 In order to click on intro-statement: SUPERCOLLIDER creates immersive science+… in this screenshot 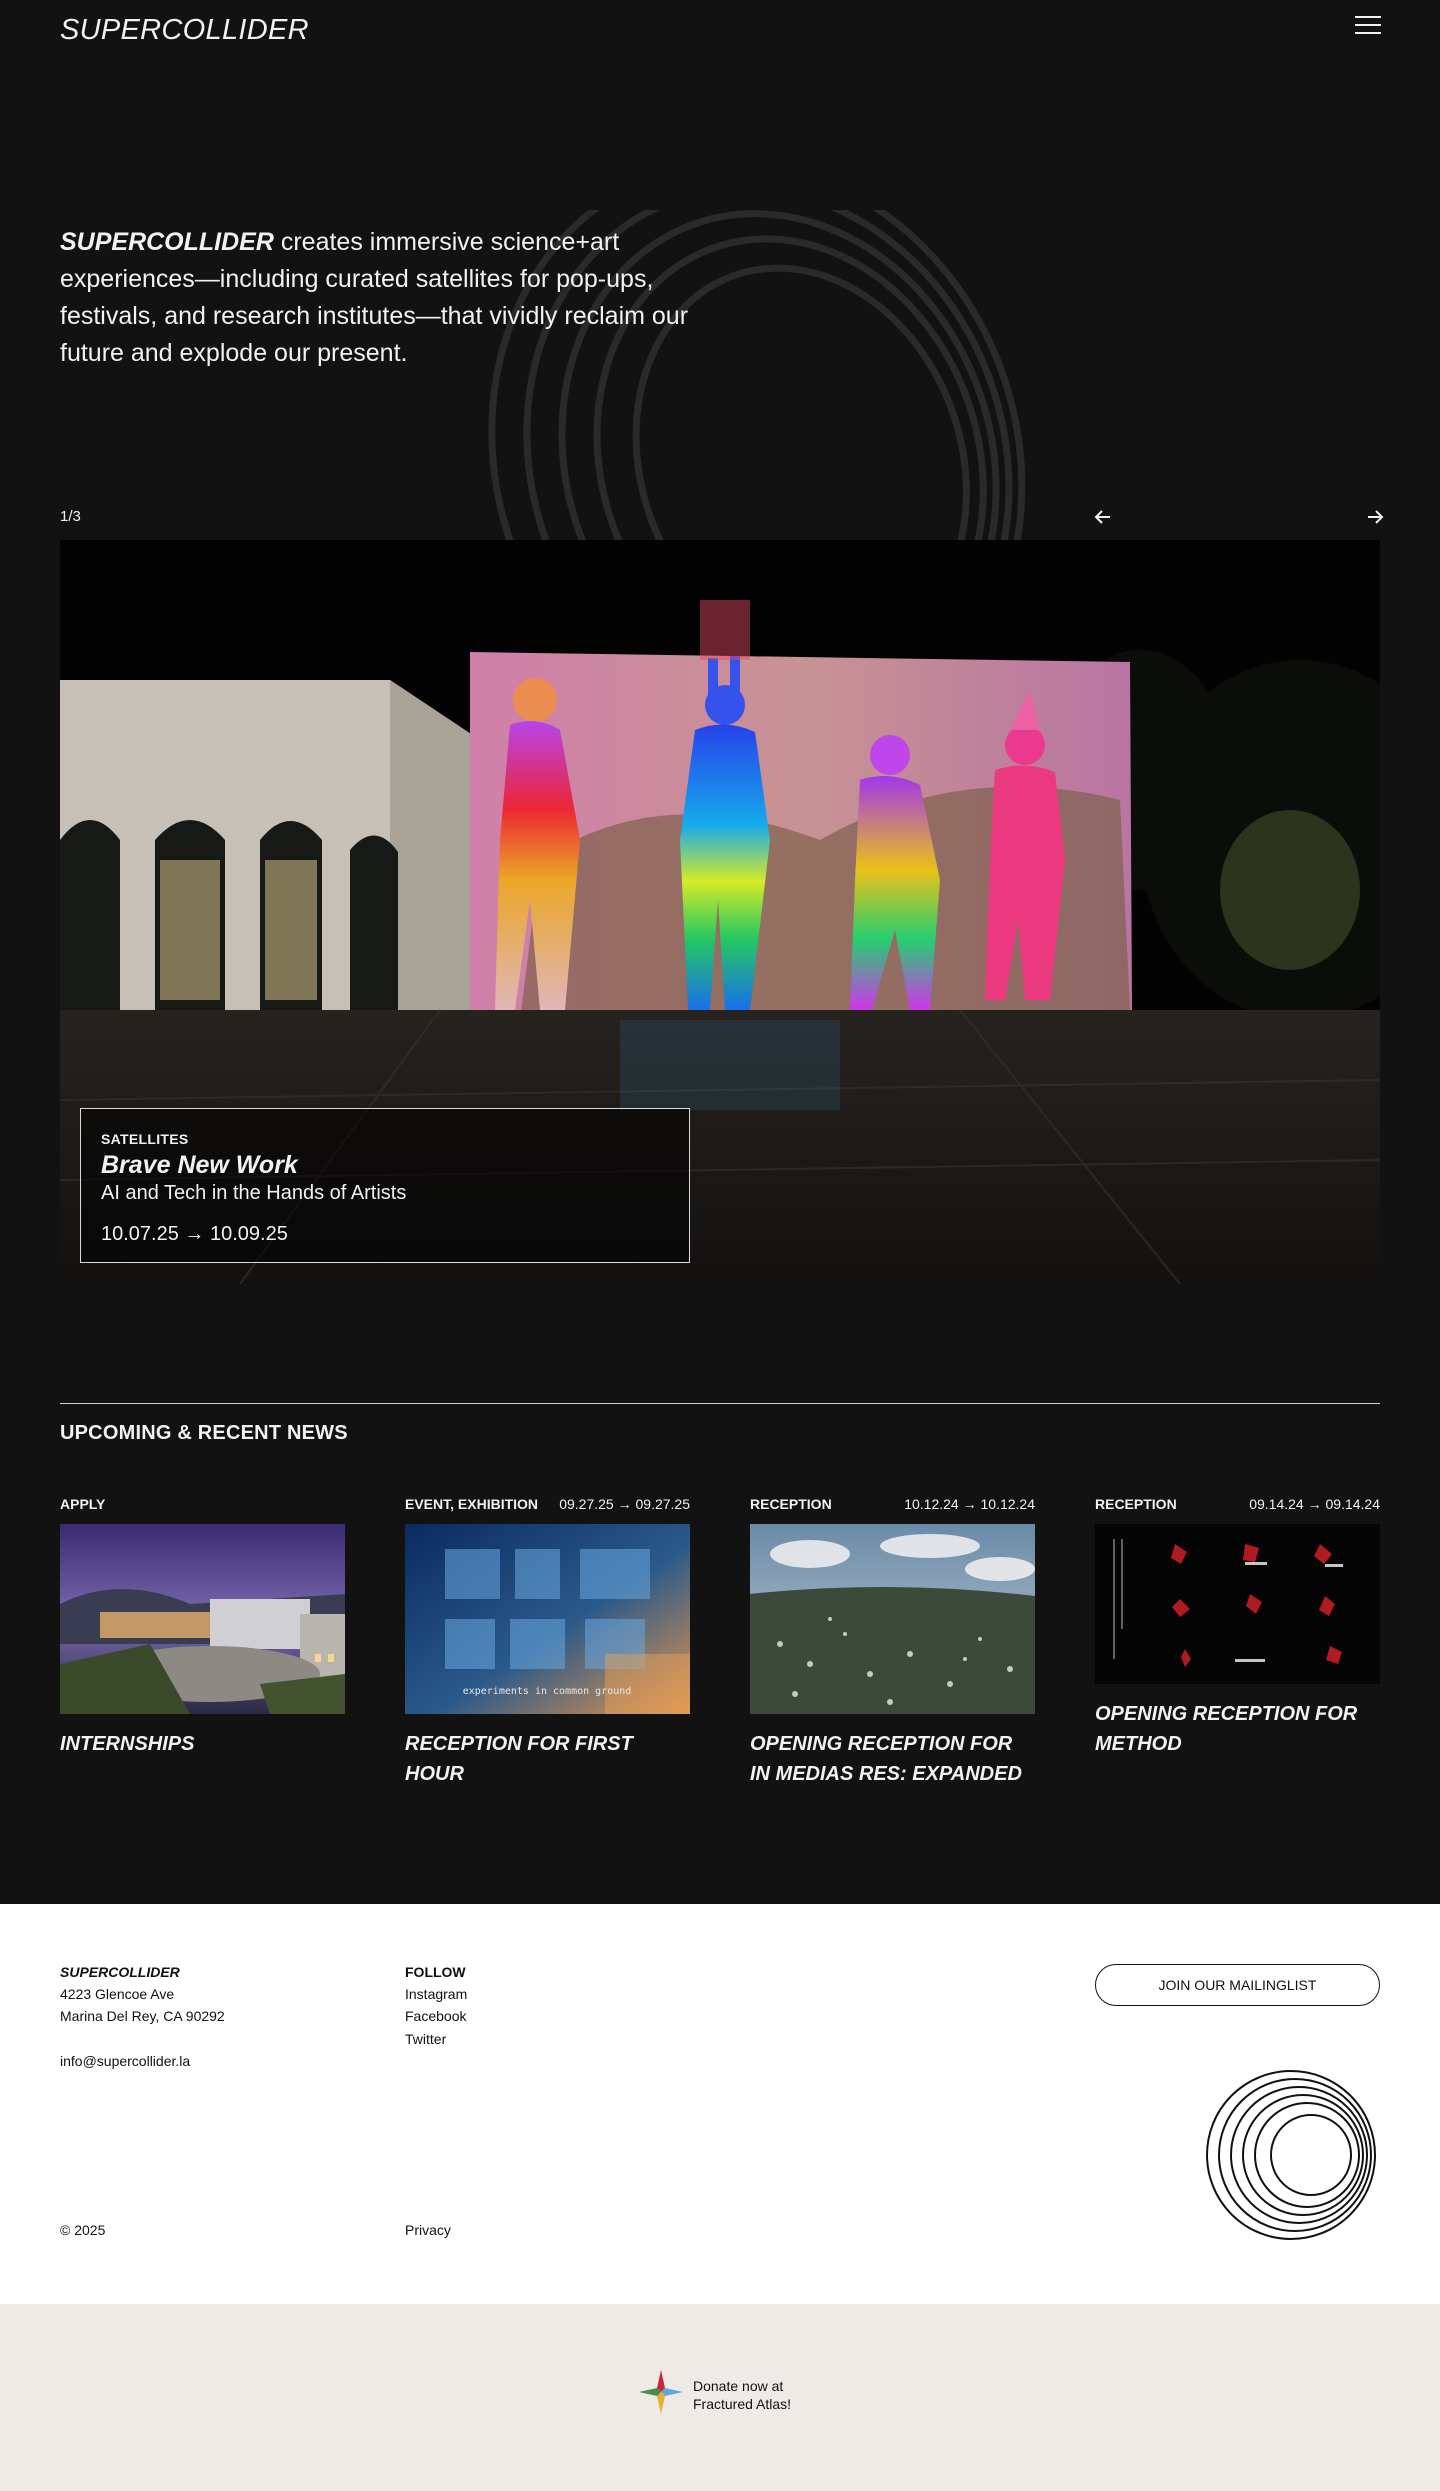, I will do `click(390, 298)`.